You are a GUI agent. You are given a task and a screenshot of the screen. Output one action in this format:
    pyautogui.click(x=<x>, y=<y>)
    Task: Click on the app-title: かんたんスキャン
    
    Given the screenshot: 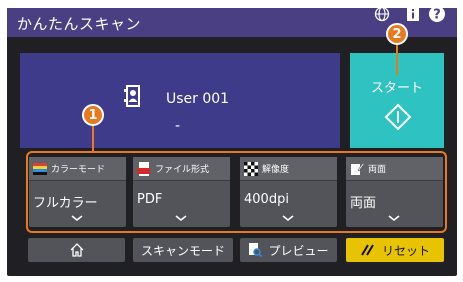 What is the action you would take?
    pyautogui.click(x=79, y=24)
    